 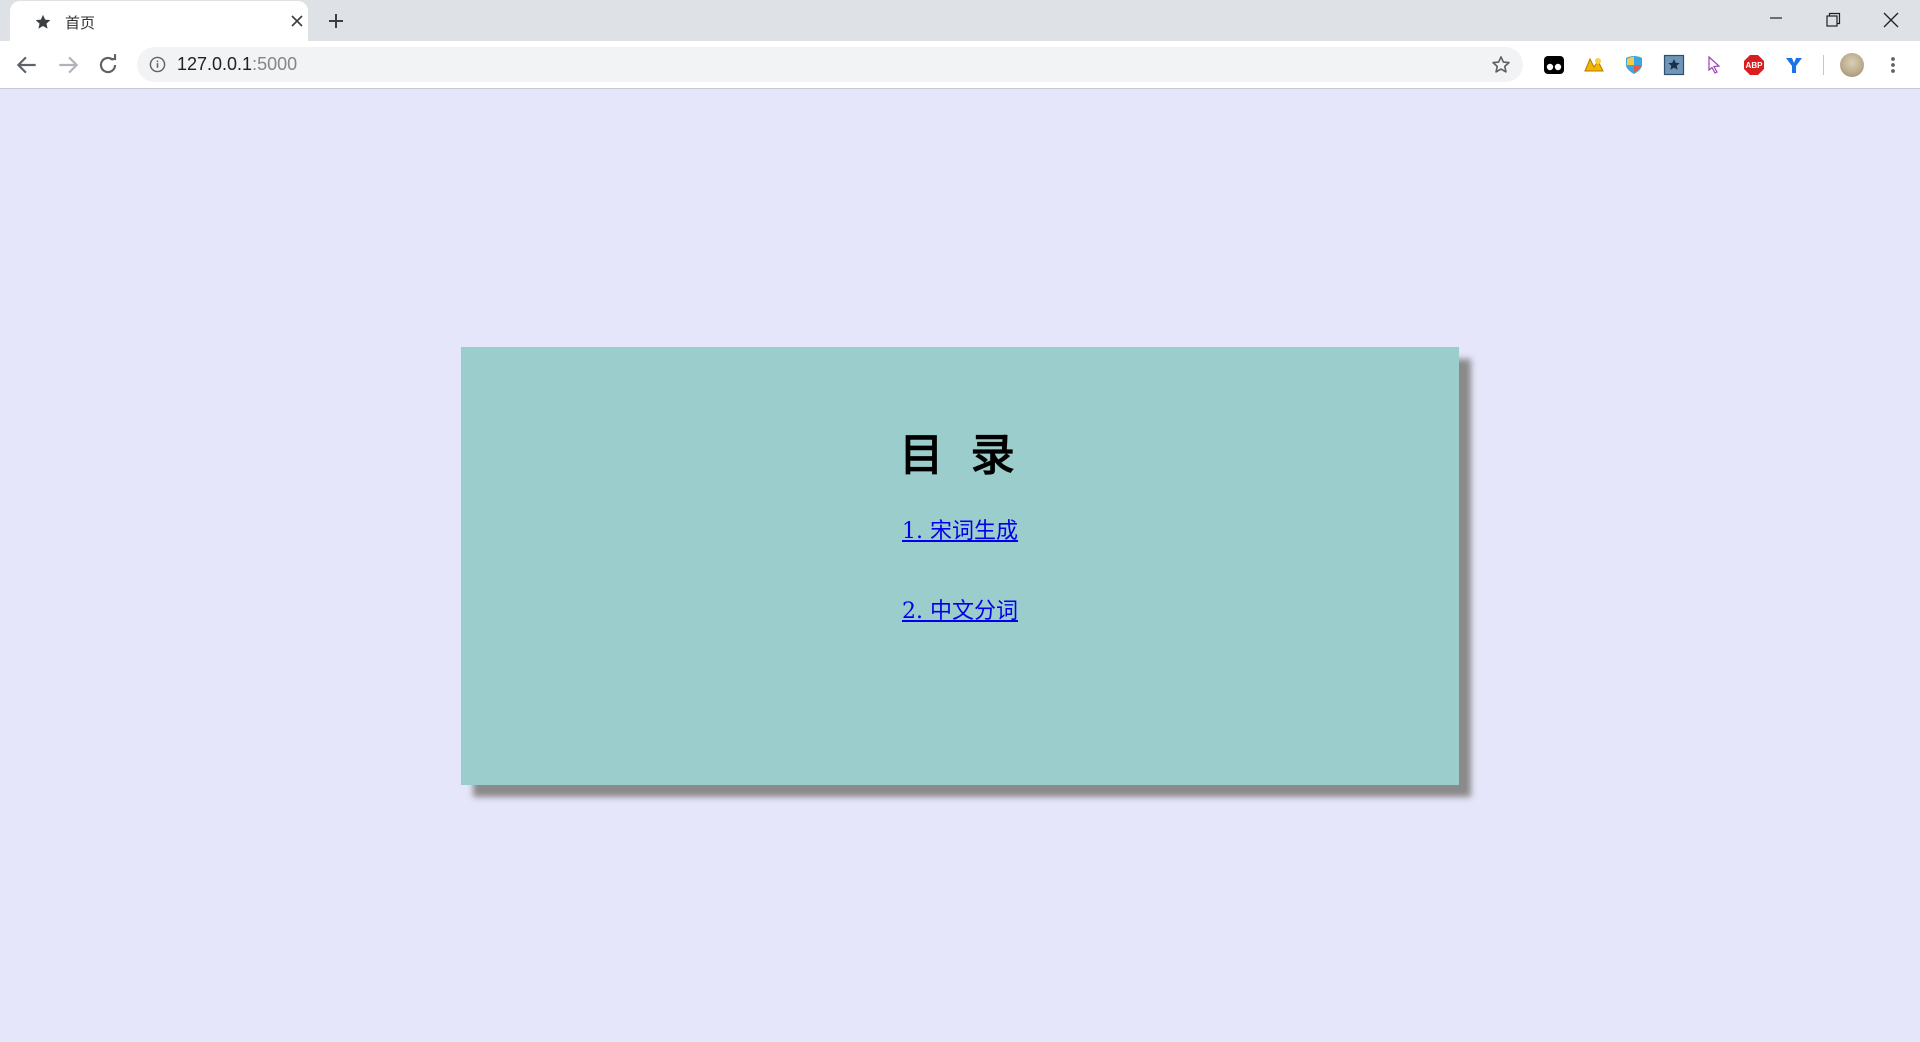 I want to click on address-bar: 127.0.0.1:5000, so click(x=830, y=64).